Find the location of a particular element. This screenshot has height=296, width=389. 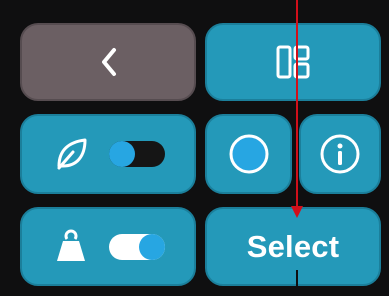

select-label: Select is located at coordinates (293, 246).